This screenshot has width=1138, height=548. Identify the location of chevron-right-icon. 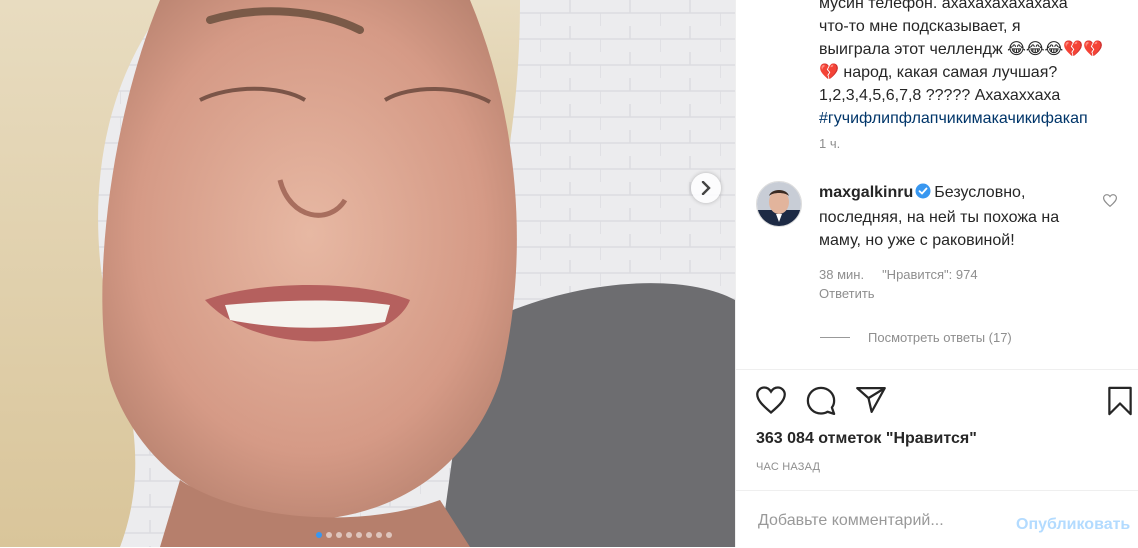
(706, 188).